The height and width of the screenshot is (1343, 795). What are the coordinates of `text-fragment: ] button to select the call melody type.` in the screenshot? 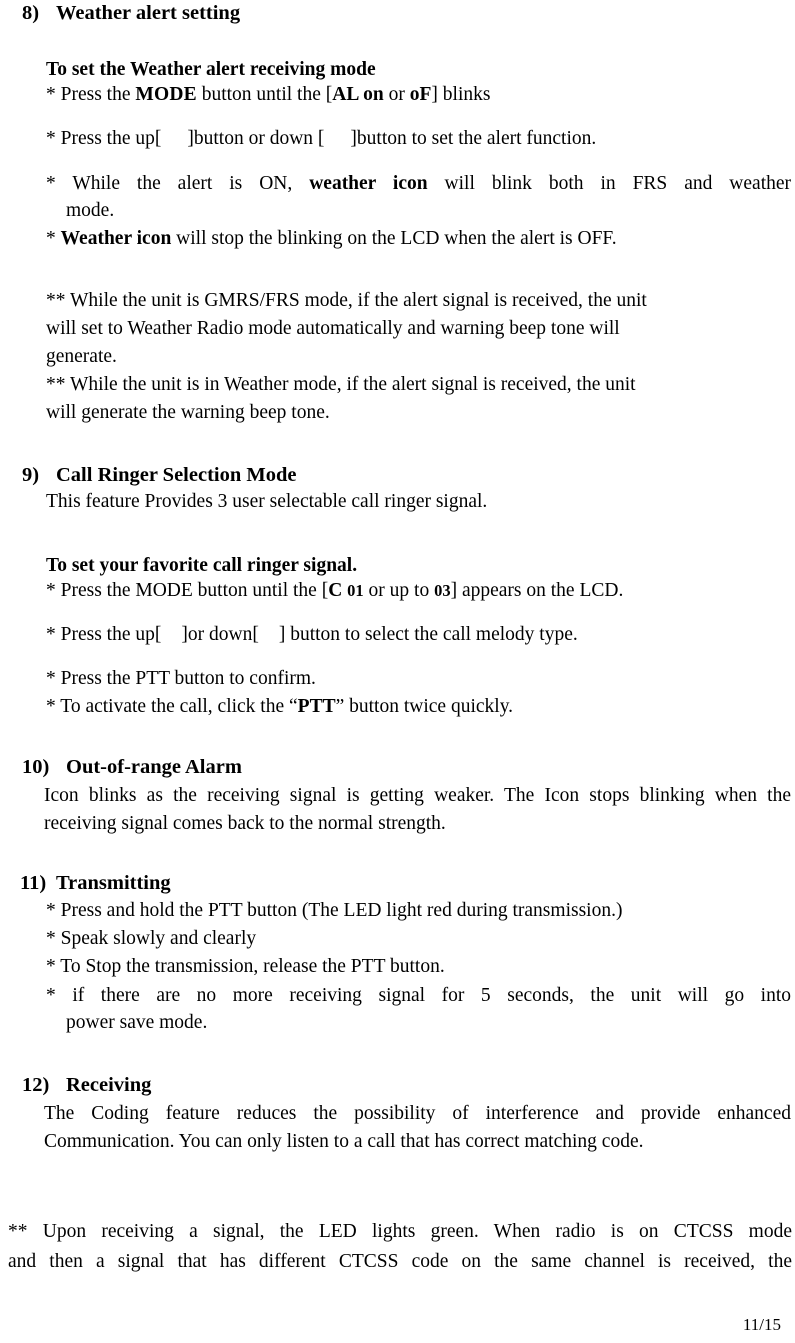 It's located at (428, 634).